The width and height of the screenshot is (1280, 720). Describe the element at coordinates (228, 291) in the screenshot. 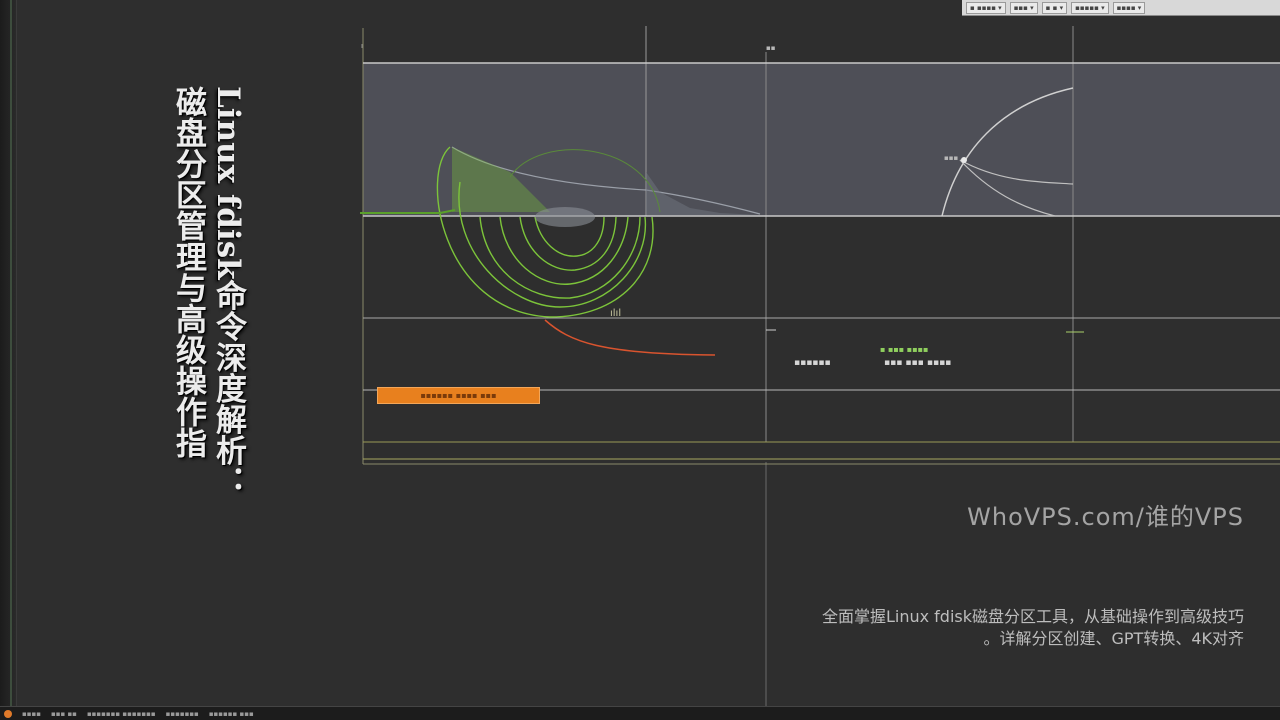

I see `title-line-1: Linux fdisk命令深度解析：` at that location.